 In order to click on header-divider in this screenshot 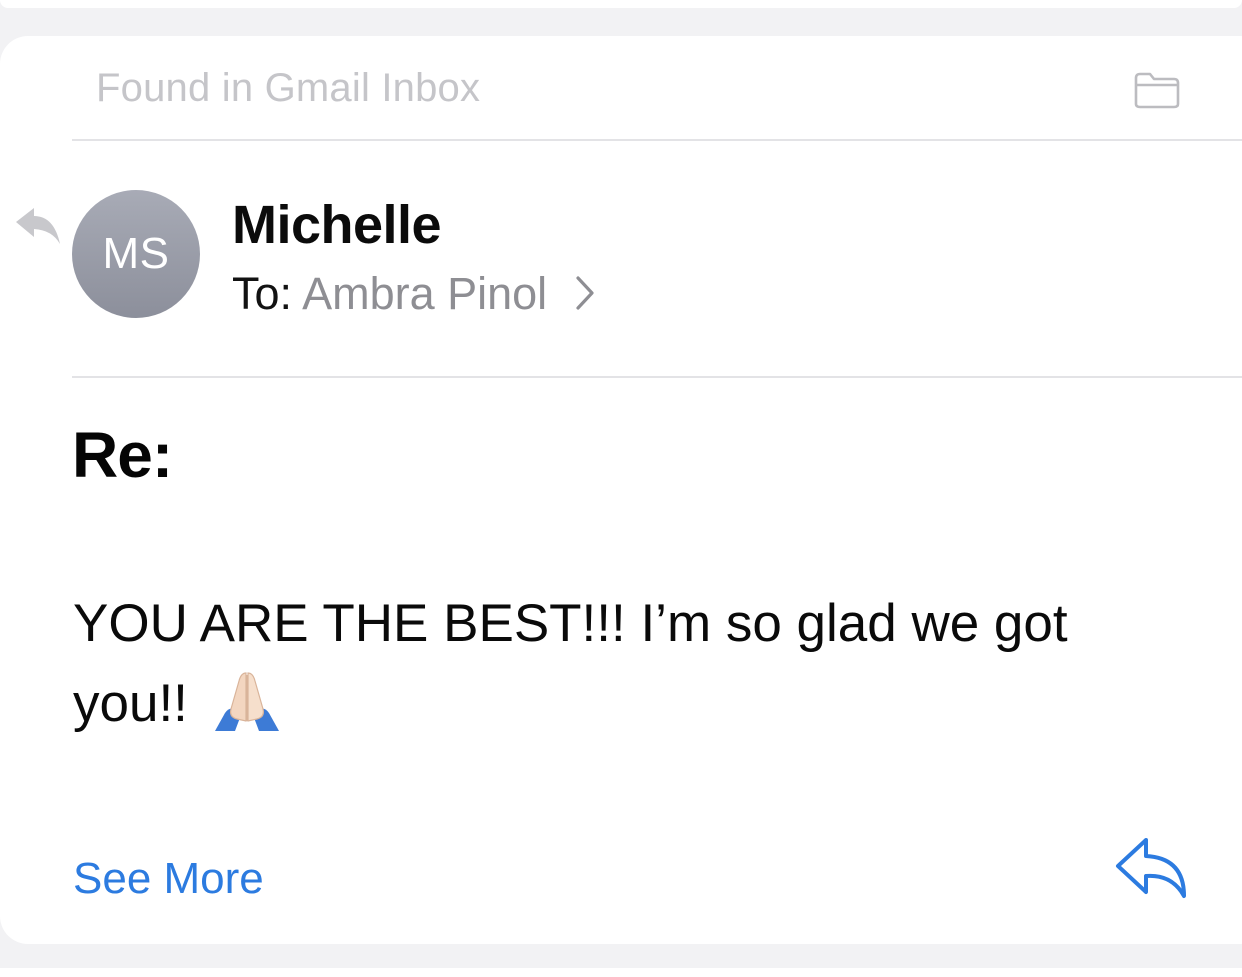, I will do `click(657, 140)`.